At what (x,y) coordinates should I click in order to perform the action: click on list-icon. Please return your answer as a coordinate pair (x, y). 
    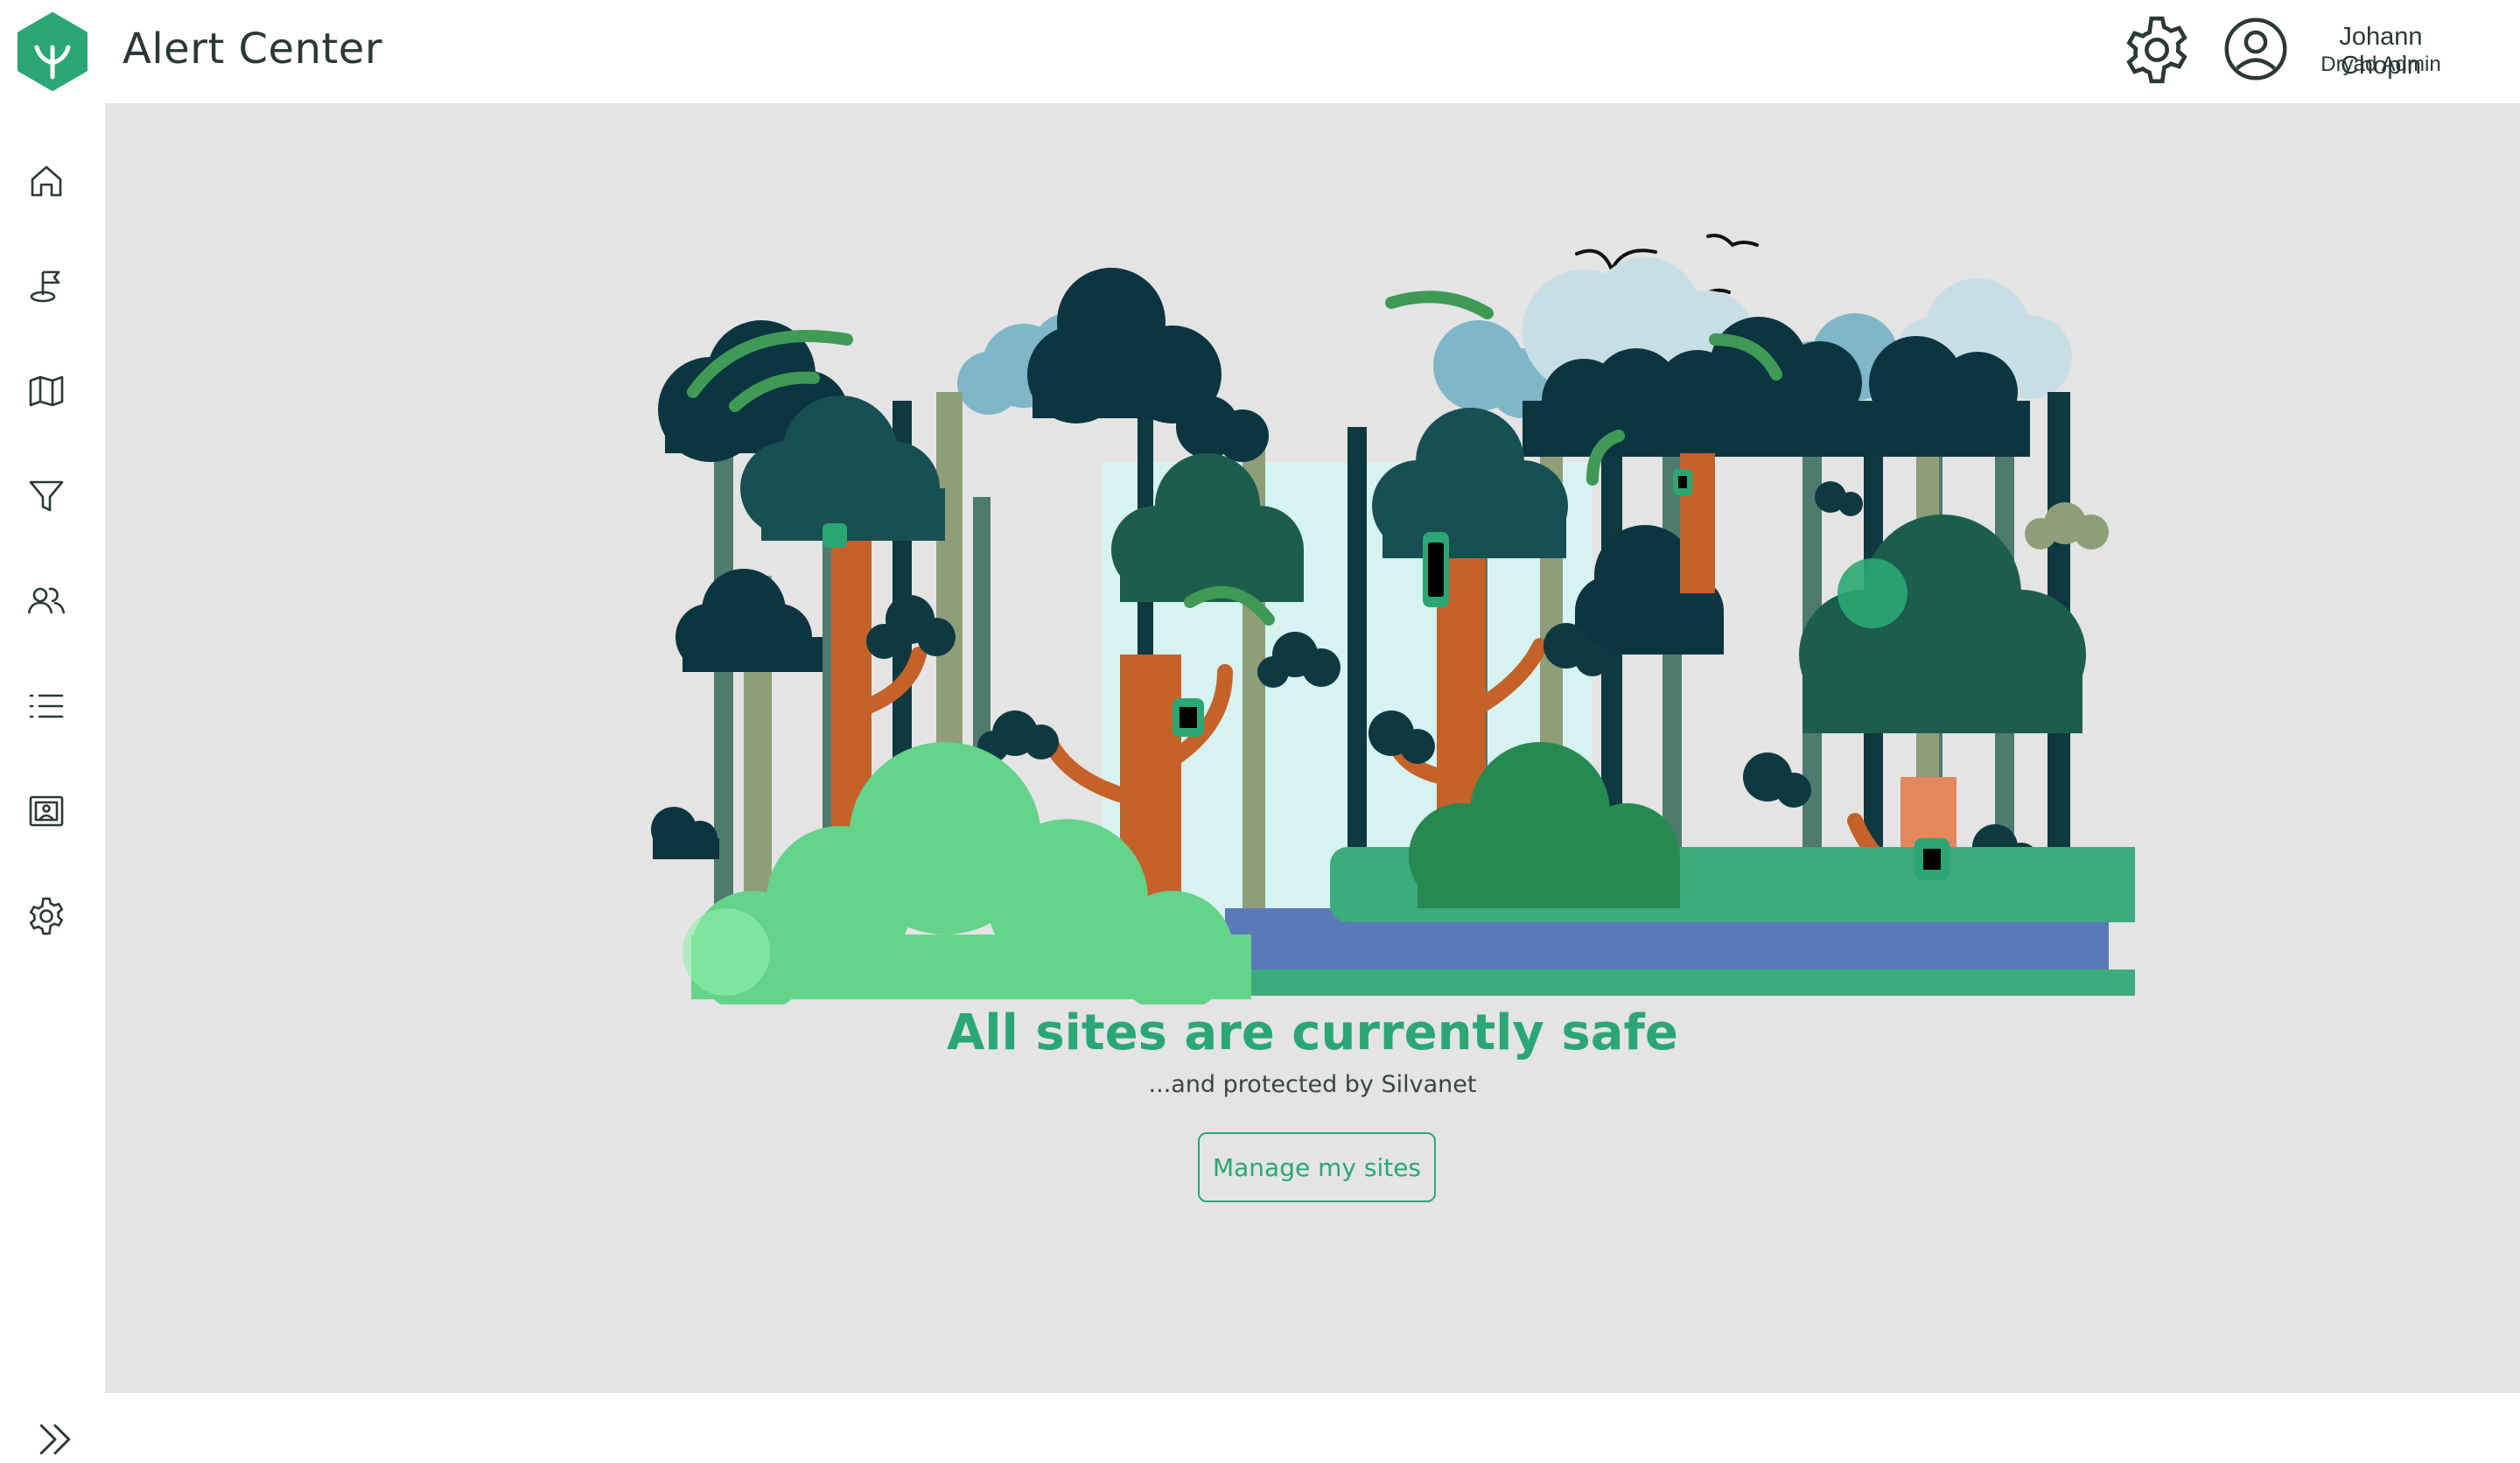
    Looking at the image, I should click on (46, 706).